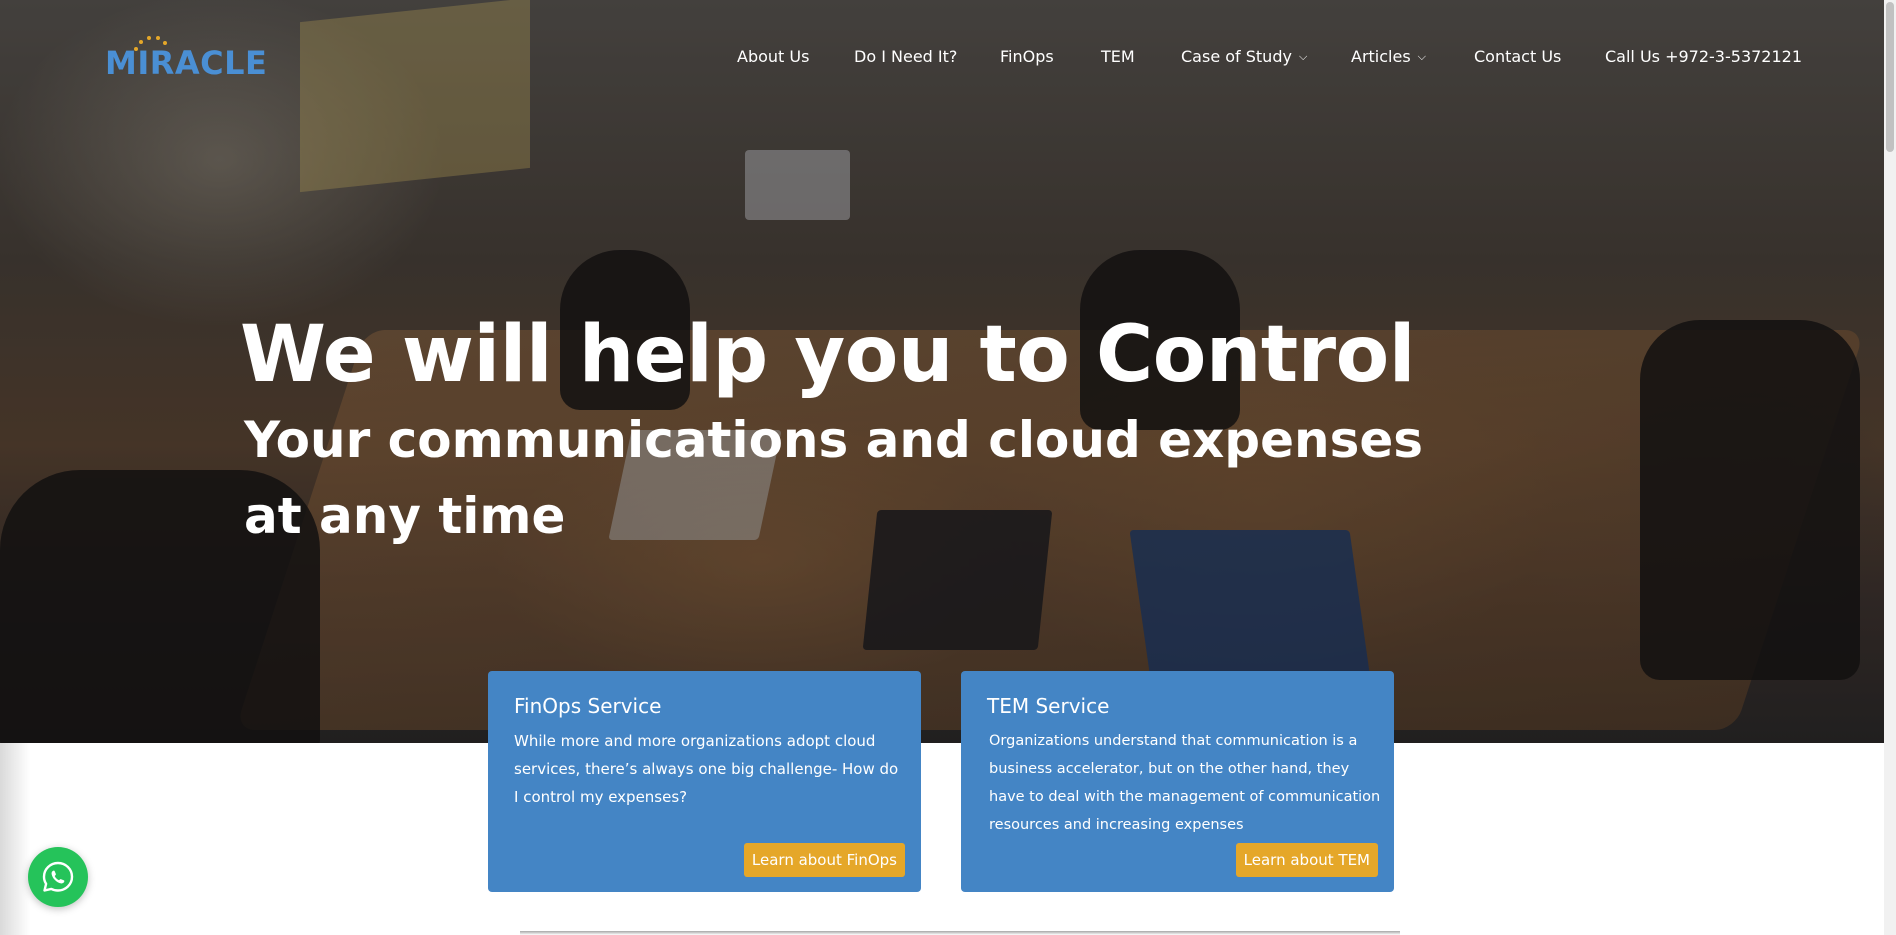 Image resolution: width=1896 pixels, height=935 pixels. Describe the element at coordinates (960, 933) in the screenshot. I see `next-section-edge` at that location.